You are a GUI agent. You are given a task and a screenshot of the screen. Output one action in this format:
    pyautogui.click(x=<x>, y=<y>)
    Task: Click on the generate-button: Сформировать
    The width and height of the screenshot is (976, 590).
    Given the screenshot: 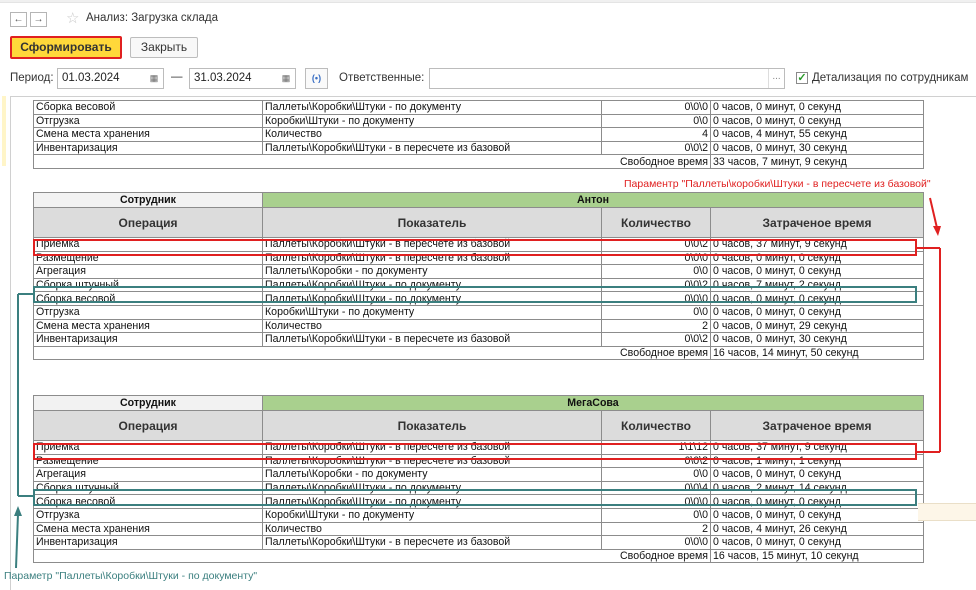 What is the action you would take?
    pyautogui.click(x=66, y=47)
    